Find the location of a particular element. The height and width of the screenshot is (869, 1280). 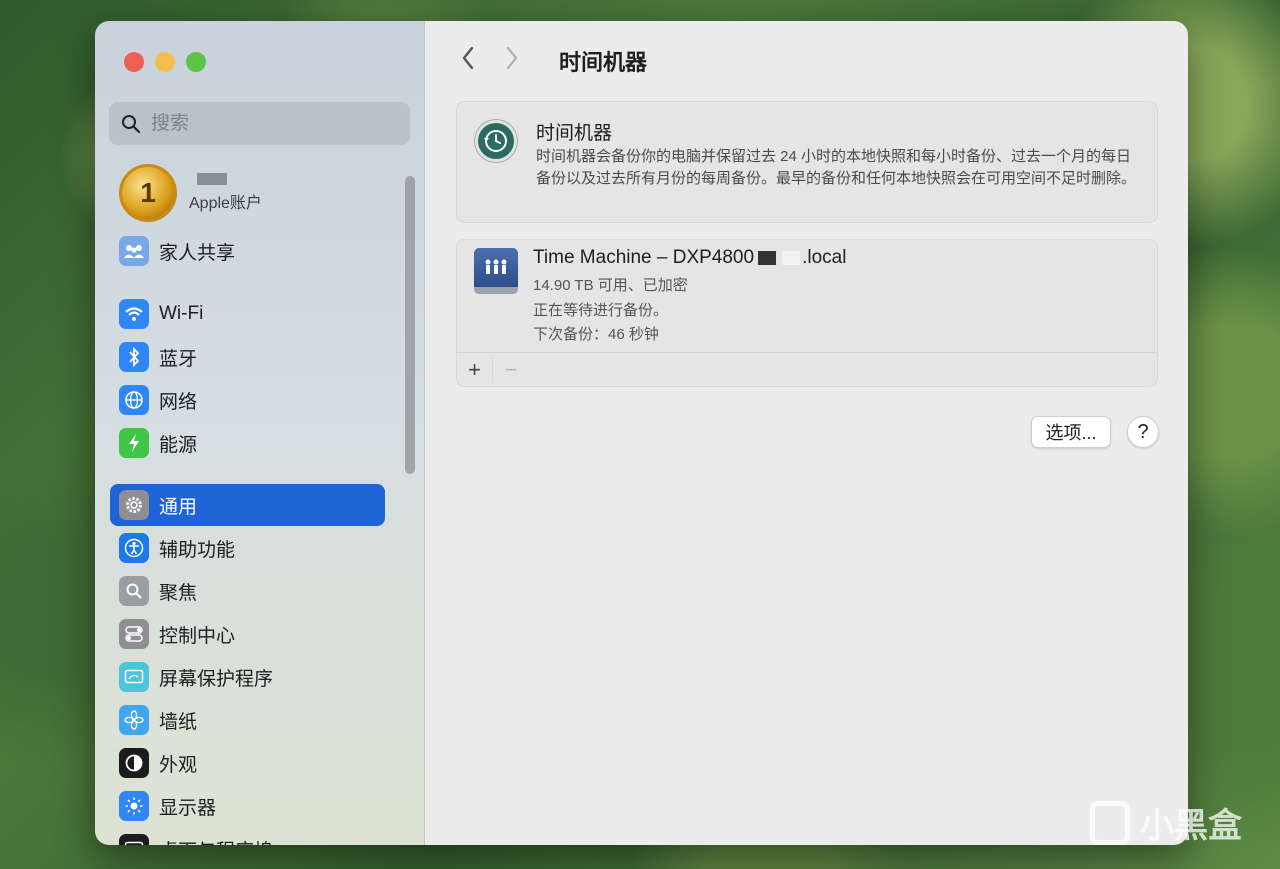

time-machine-icon is located at coordinates (496, 141).